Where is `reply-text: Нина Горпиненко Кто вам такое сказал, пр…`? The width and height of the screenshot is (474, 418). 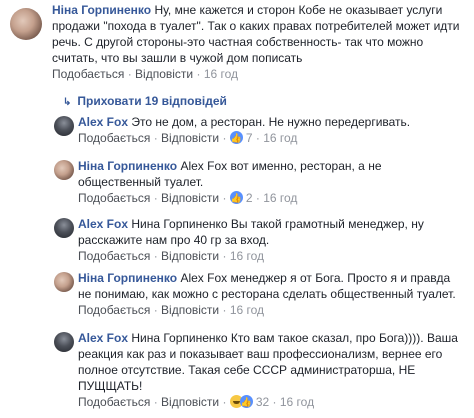 reply-text: Нина Горпиненко Кто вам такое сказал, пр… is located at coordinates (268, 362).